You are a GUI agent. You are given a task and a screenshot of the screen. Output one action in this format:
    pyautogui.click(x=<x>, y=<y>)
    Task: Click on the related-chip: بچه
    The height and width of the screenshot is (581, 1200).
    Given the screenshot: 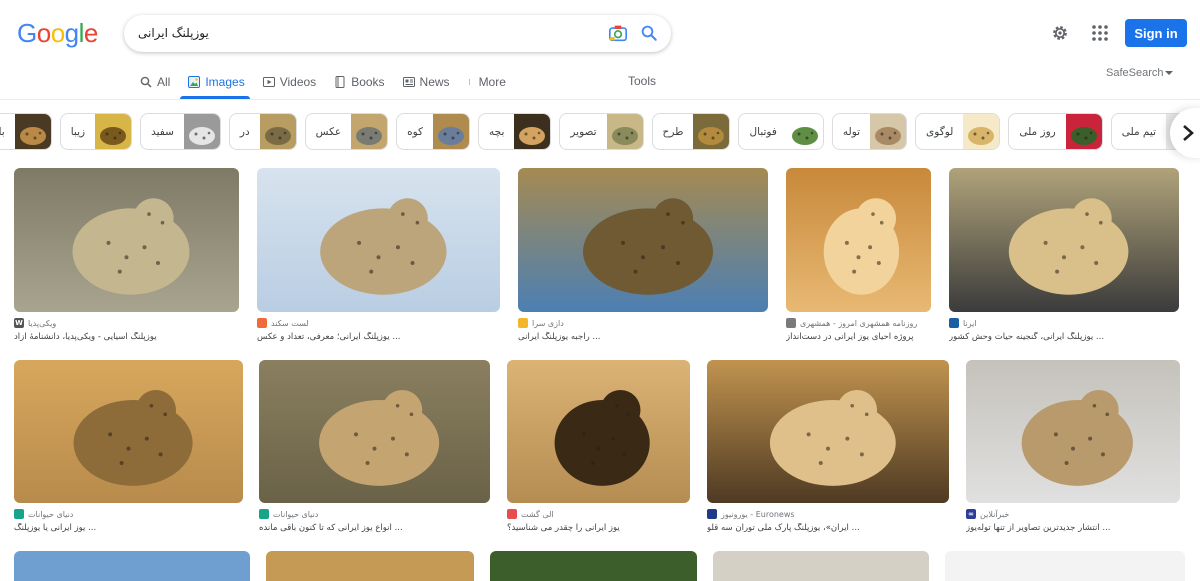 What is the action you would take?
    pyautogui.click(x=515, y=131)
    